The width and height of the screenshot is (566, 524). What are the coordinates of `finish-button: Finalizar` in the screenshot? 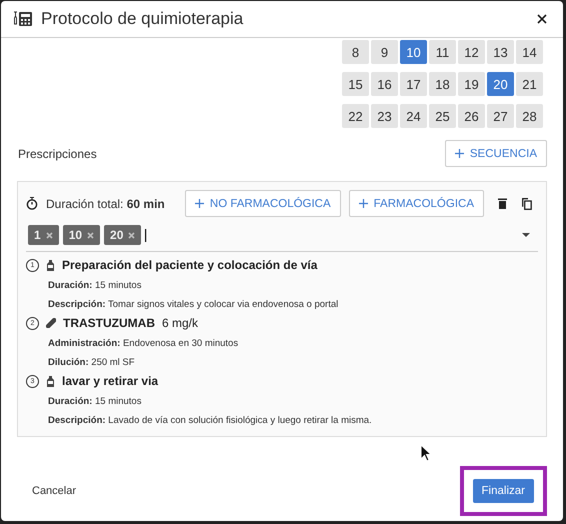 It's located at (503, 491).